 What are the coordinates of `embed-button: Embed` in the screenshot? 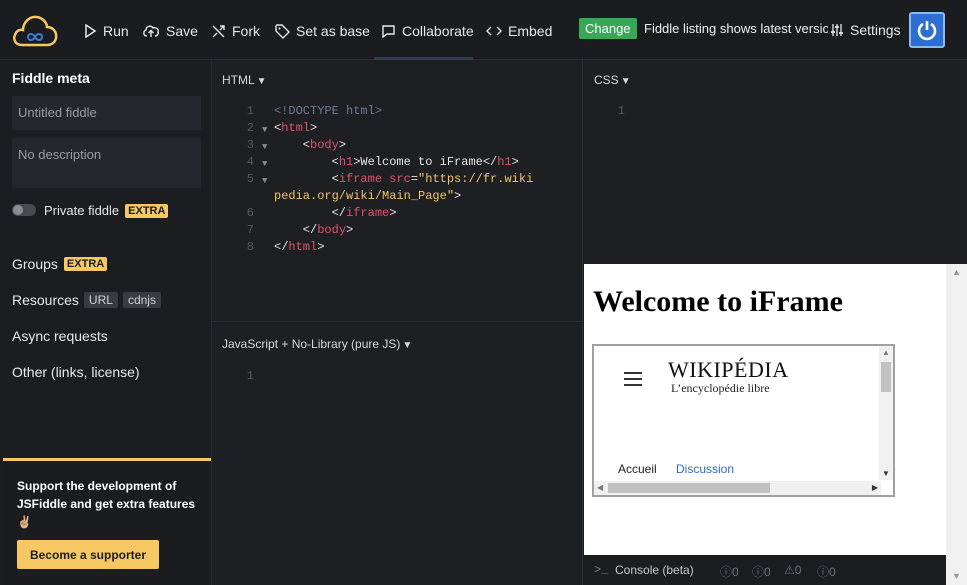 It's located at (519, 31).